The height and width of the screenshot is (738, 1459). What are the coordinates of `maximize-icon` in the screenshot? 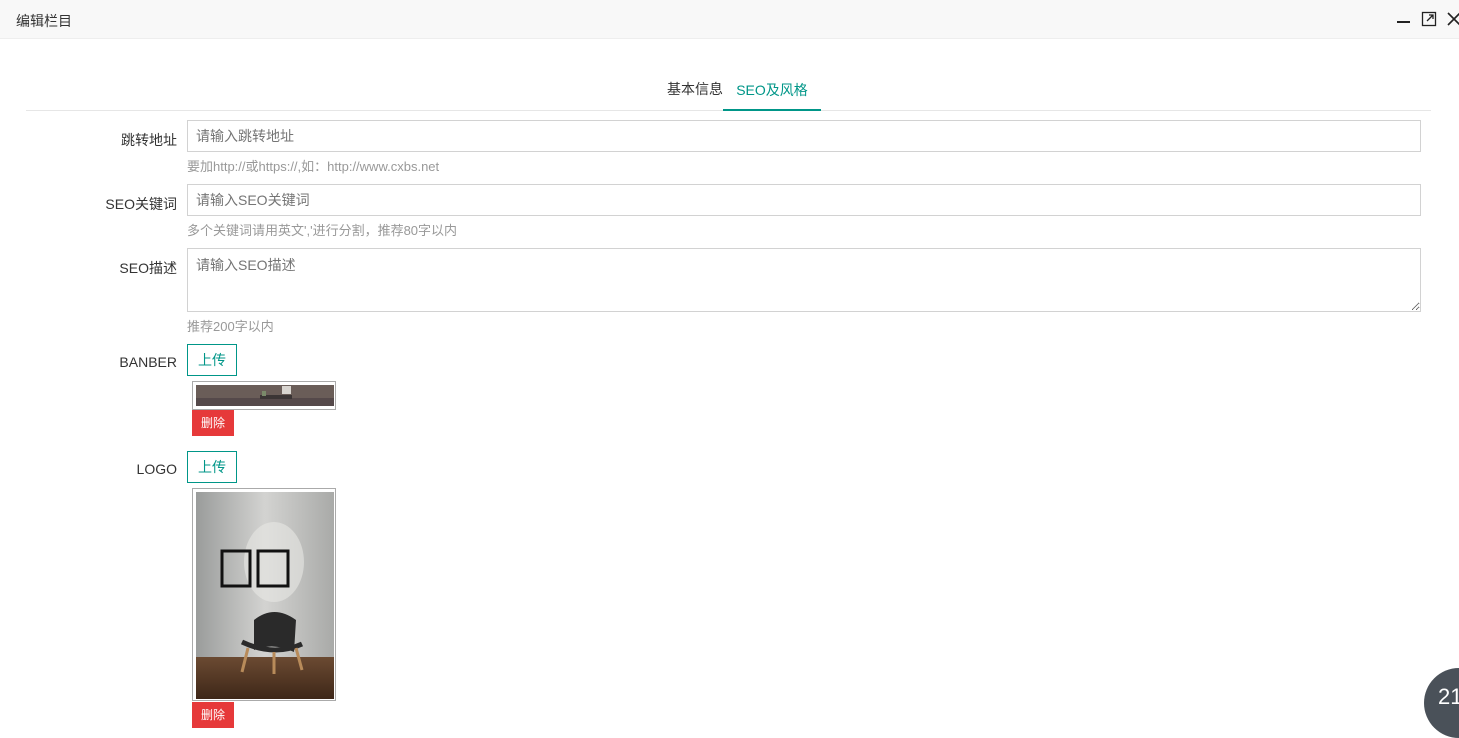 It's located at (1429, 19).